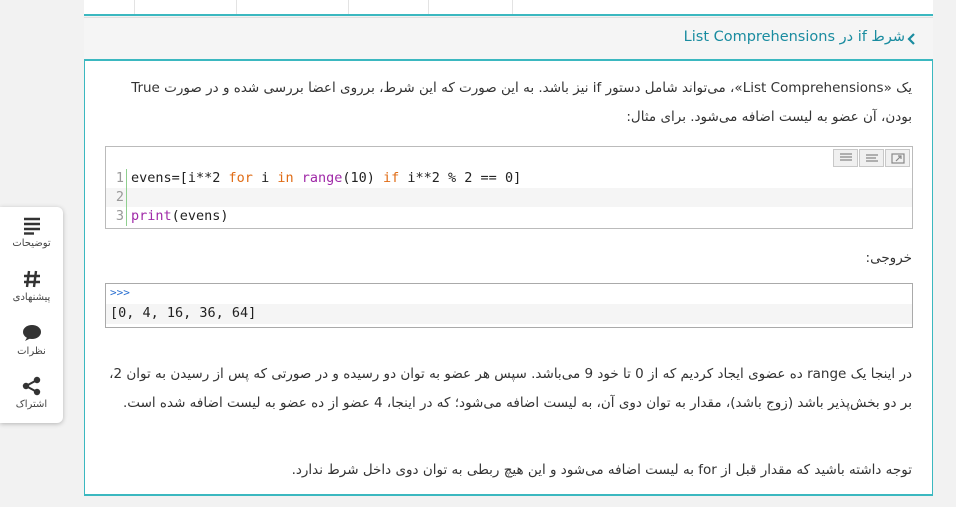 This screenshot has height=507, width=956. Describe the element at coordinates (31, 297) in the screenshot. I see `toolbar-label: پیشنهادی` at that location.